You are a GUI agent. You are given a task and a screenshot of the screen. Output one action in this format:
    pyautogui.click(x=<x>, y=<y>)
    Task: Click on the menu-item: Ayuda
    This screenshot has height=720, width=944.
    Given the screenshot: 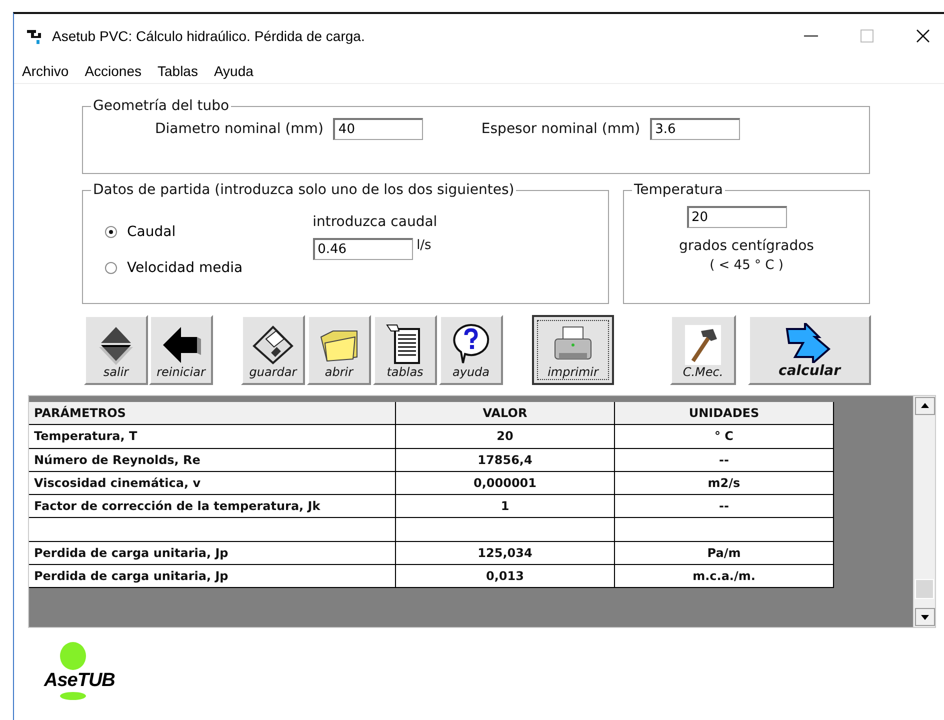 What is the action you would take?
    pyautogui.click(x=234, y=70)
    